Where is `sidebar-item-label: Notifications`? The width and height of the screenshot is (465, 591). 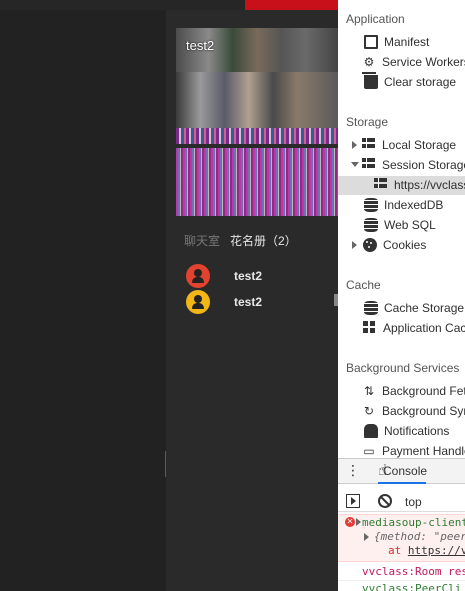 sidebar-item-label: Notifications is located at coordinates (417, 431).